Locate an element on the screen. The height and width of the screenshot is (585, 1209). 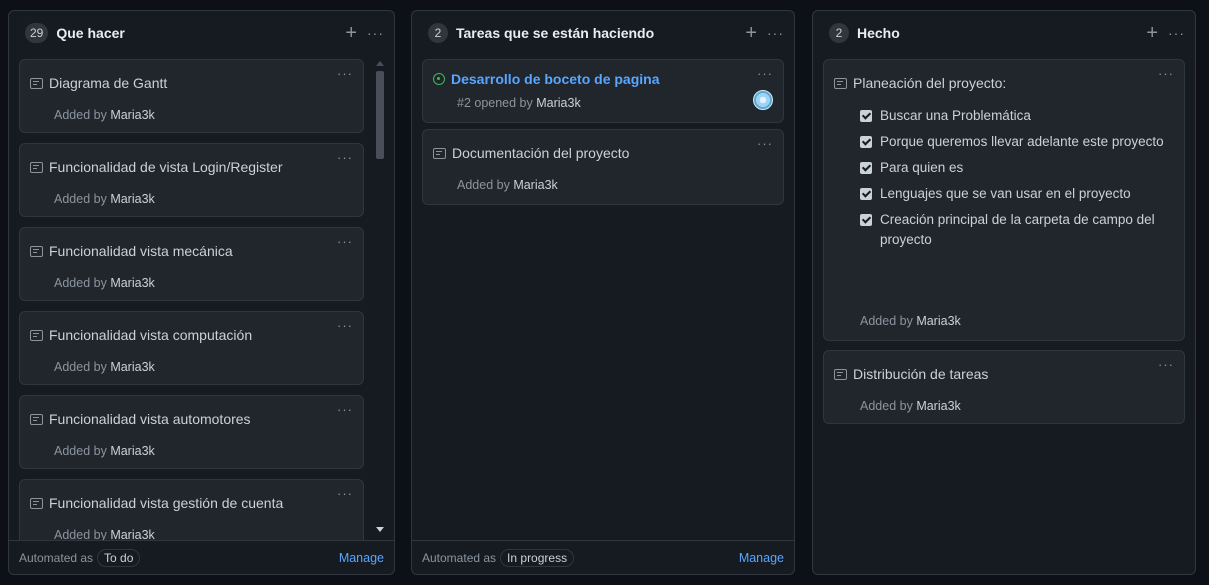
checklist-item: Para quien es is located at coordinates (1017, 168).